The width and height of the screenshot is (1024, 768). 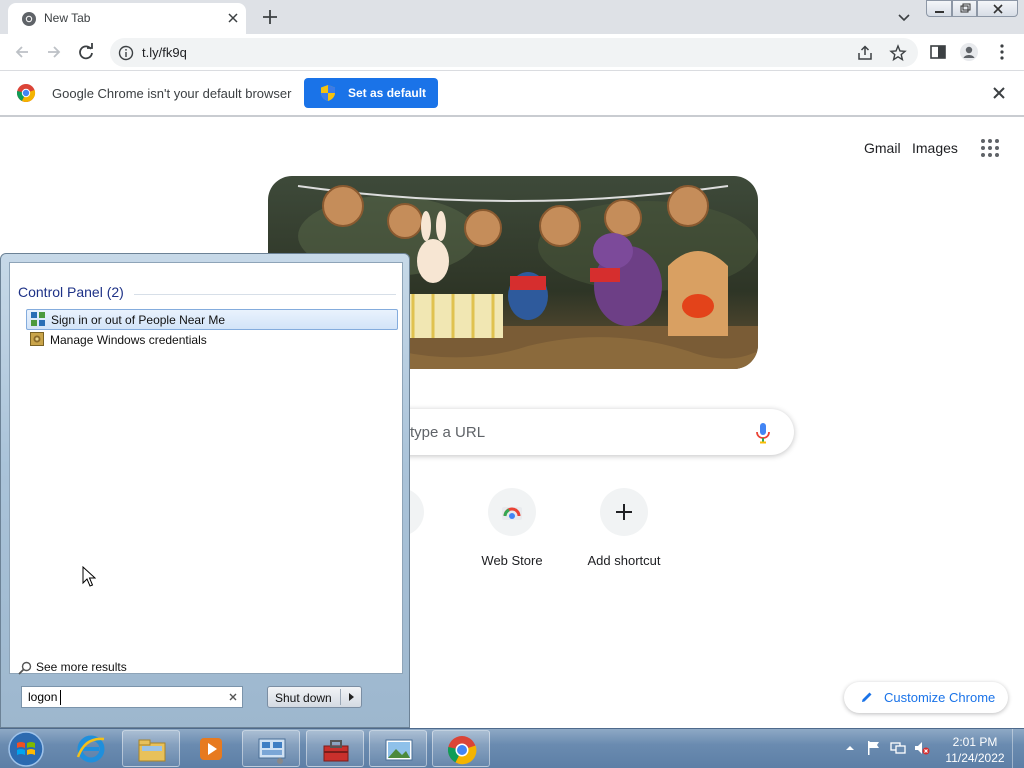 I want to click on result-windows-credentials: Manage Windows credentials, so click(x=212, y=340).